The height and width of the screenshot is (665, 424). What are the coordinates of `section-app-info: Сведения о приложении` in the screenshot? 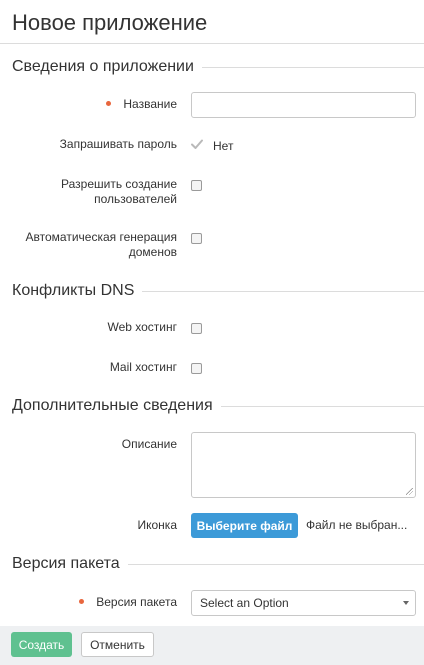 It's located at (218, 67).